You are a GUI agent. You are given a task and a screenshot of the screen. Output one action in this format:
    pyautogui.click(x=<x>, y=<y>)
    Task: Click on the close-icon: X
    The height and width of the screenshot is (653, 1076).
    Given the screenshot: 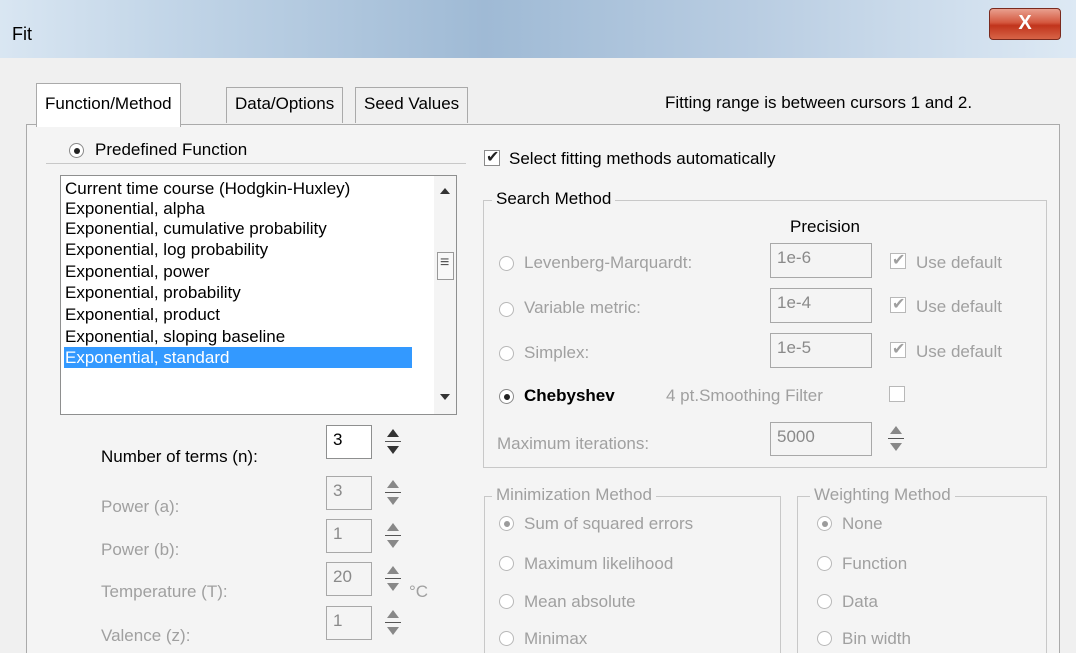 What is the action you would take?
    pyautogui.click(x=1025, y=23)
    